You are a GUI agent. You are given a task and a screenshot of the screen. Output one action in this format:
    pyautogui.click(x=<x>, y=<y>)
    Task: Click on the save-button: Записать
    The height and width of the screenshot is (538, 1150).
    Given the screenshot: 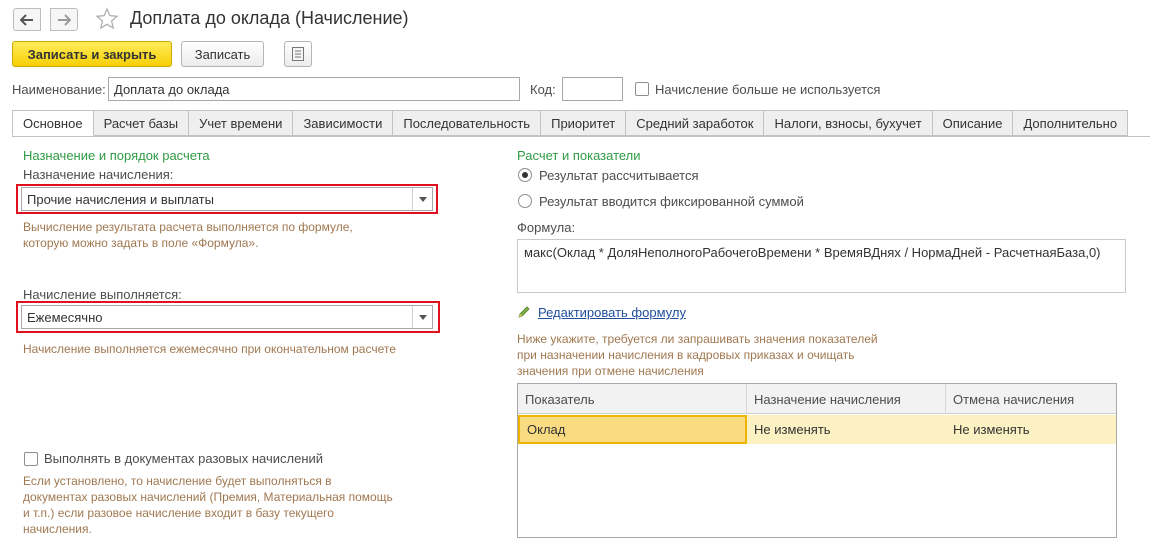 What is the action you would take?
    pyautogui.click(x=222, y=54)
    